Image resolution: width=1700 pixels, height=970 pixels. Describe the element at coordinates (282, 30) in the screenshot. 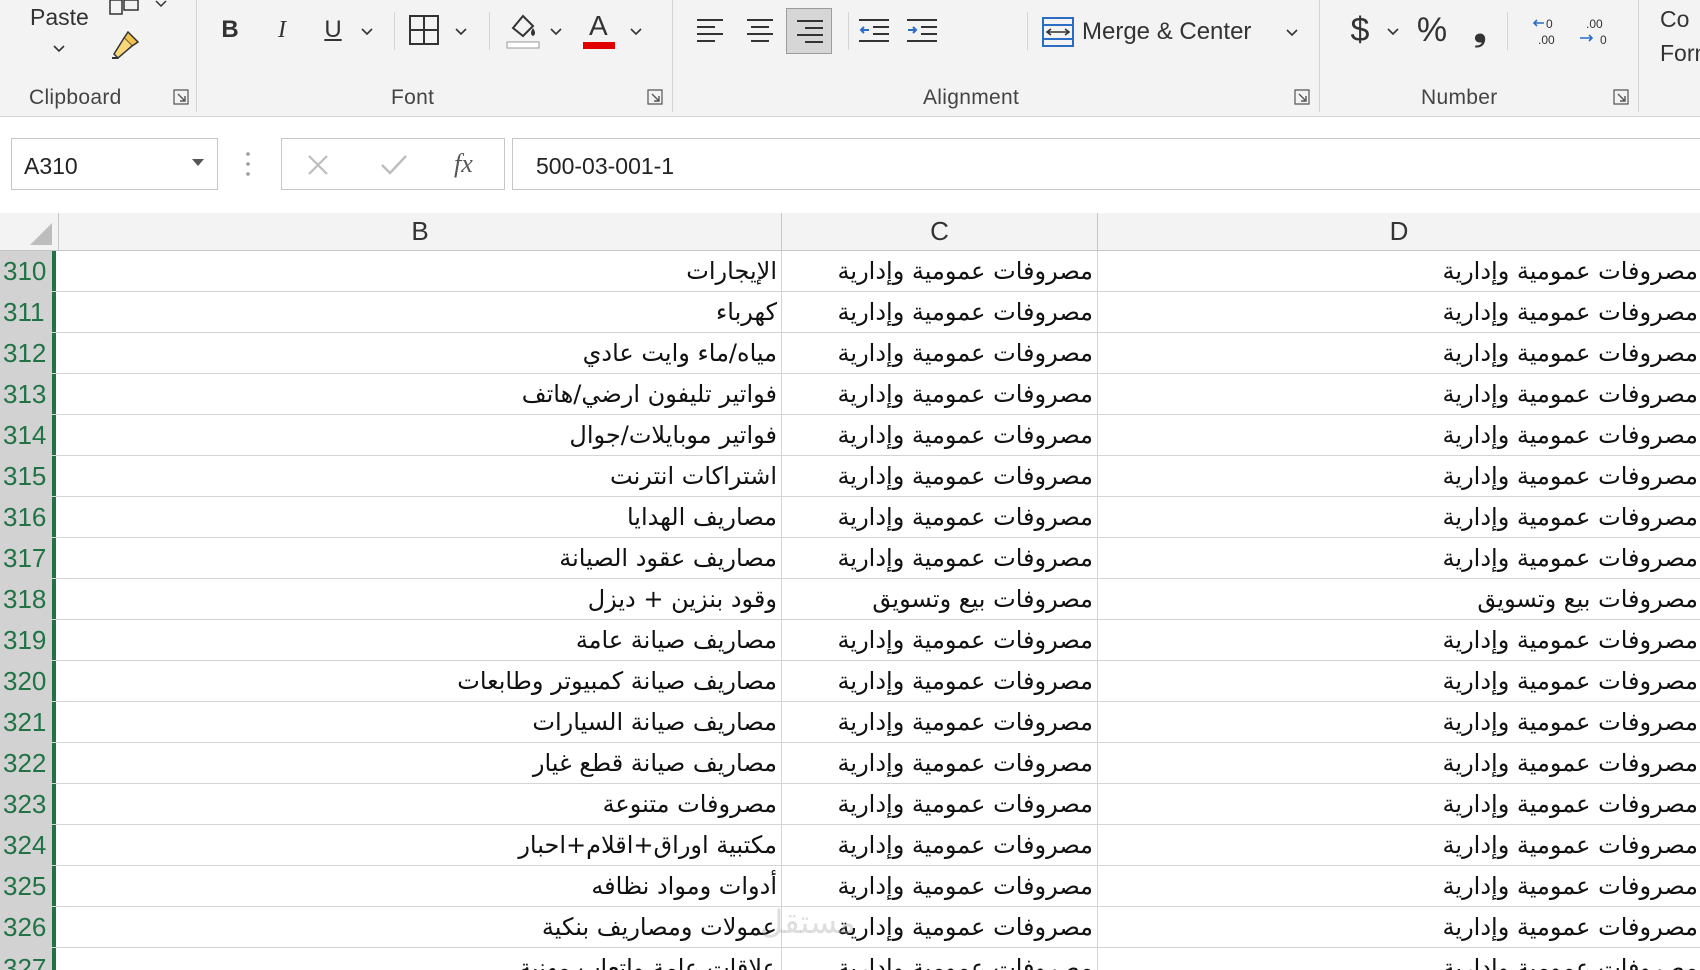

I see `italic-button: I` at that location.